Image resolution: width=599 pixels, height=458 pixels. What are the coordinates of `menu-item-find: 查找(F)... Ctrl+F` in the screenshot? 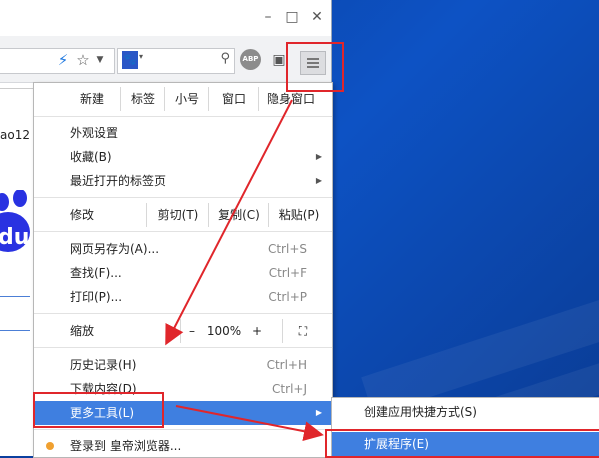 It's located at (183, 273).